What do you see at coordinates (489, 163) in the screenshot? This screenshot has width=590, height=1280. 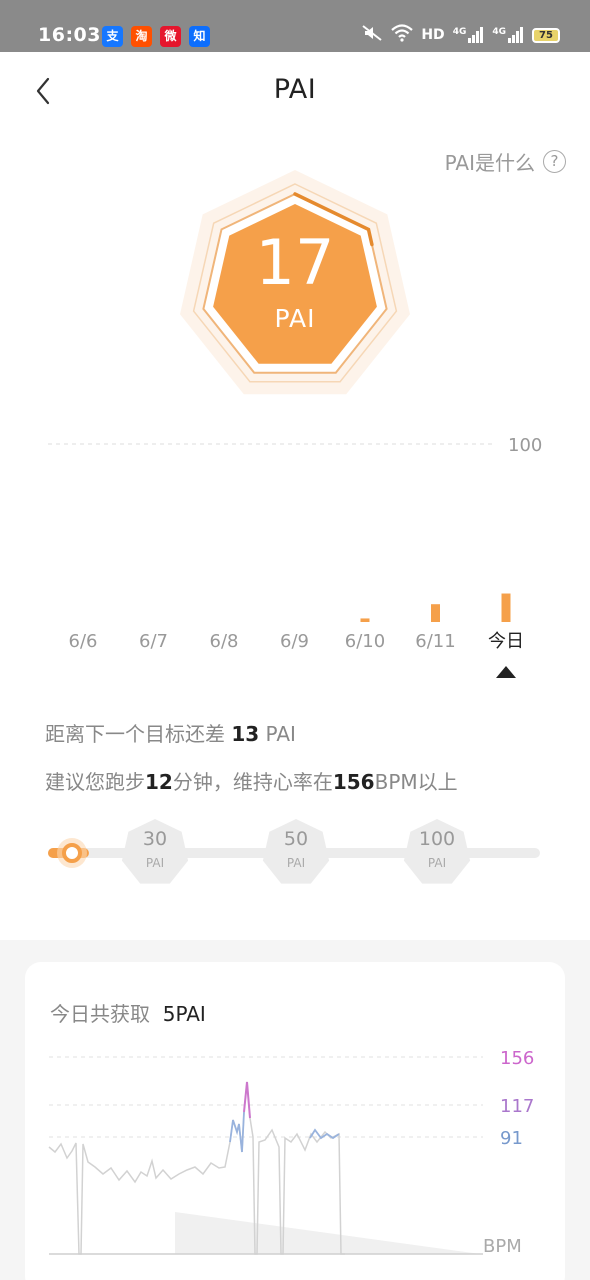 I see `help-label: PAI是什么` at bounding box center [489, 163].